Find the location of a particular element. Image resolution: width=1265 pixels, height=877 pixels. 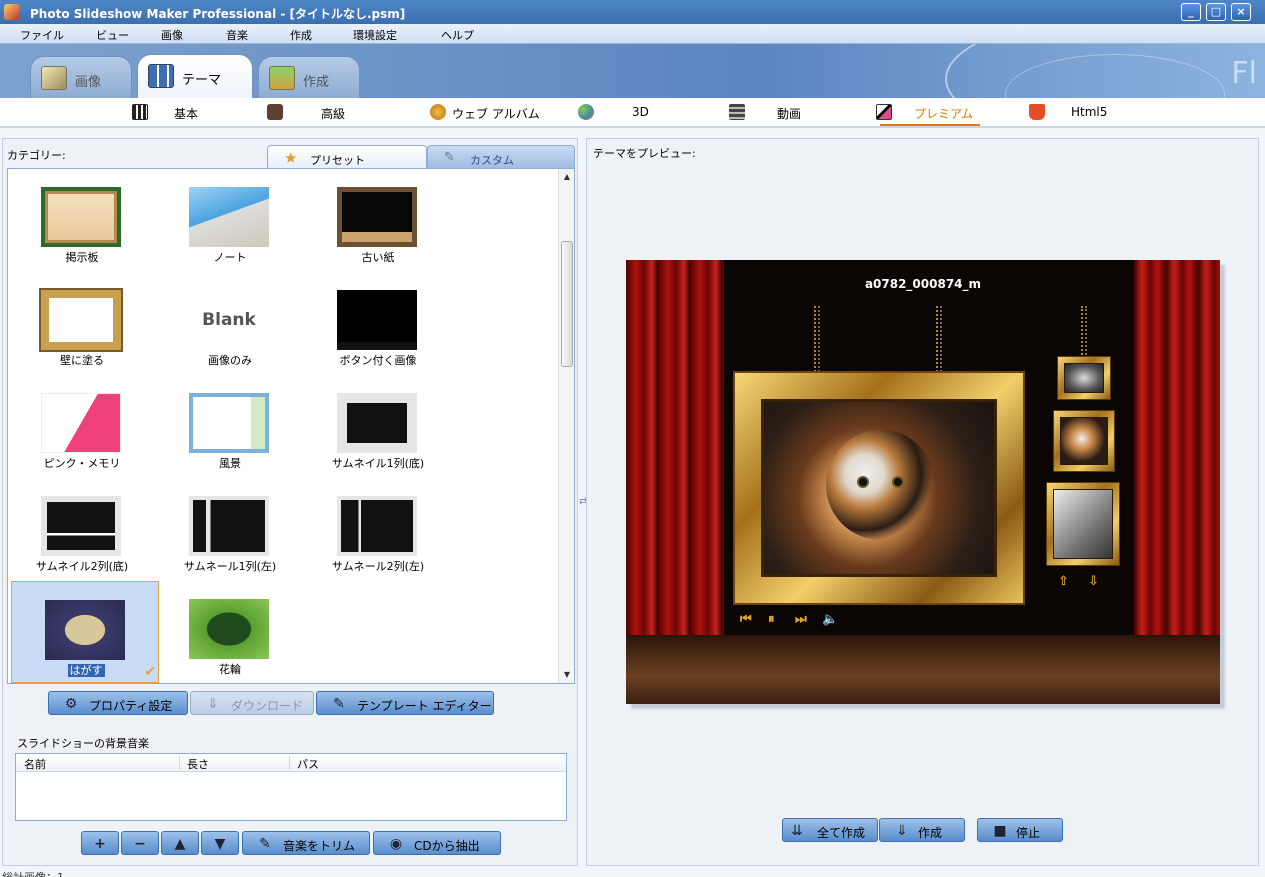

properties-button: ⚙ プロパティ設定 is located at coordinates (118, 703).